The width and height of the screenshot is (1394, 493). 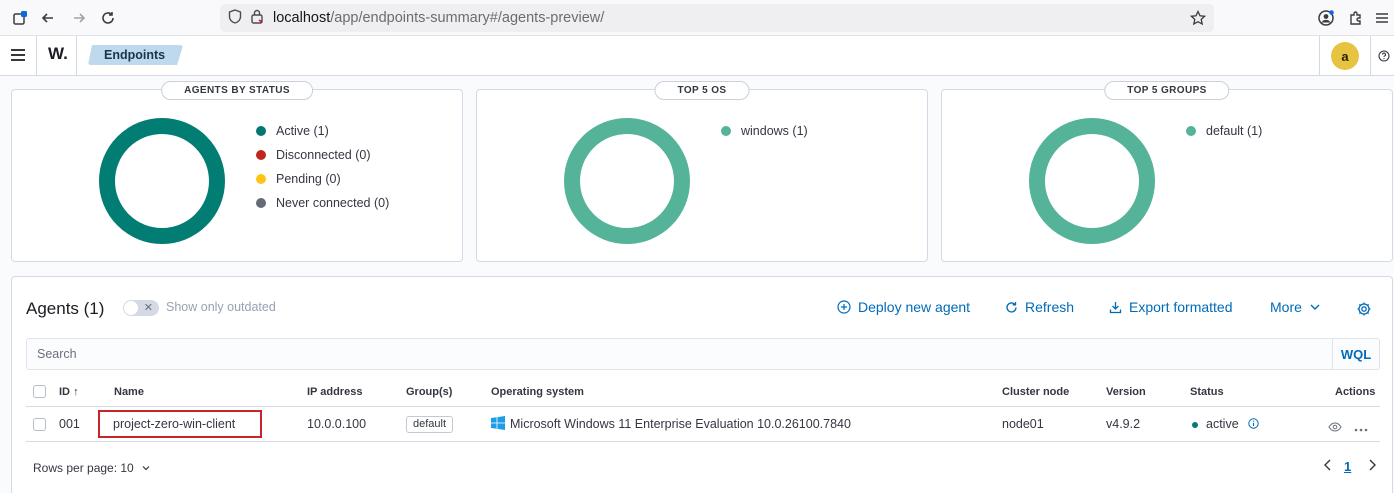 I want to click on column-header-ip: IP address, so click(x=334, y=392).